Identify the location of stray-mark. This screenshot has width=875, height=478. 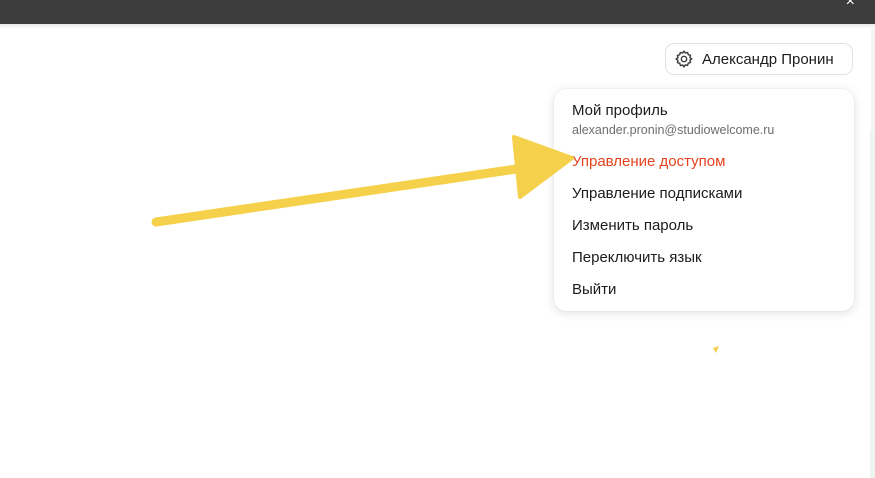
(716, 349).